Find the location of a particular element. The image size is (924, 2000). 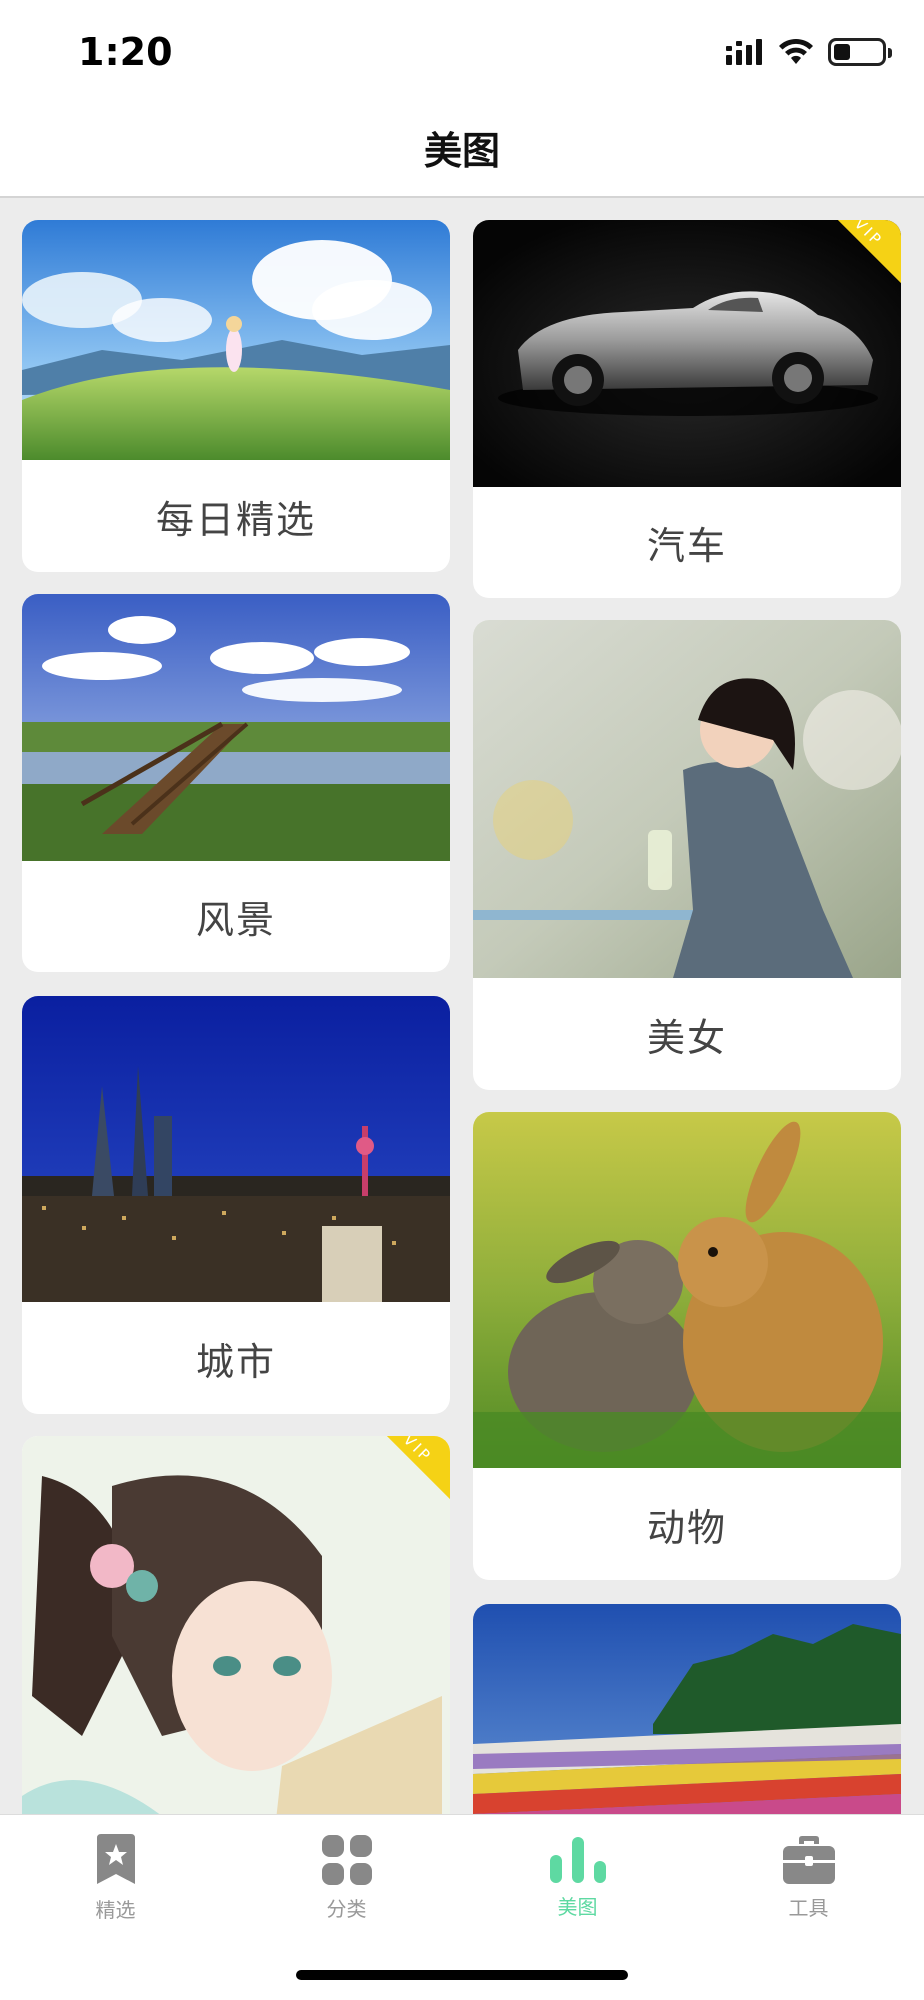

tab-label: 分类 is located at coordinates (346, 1908).